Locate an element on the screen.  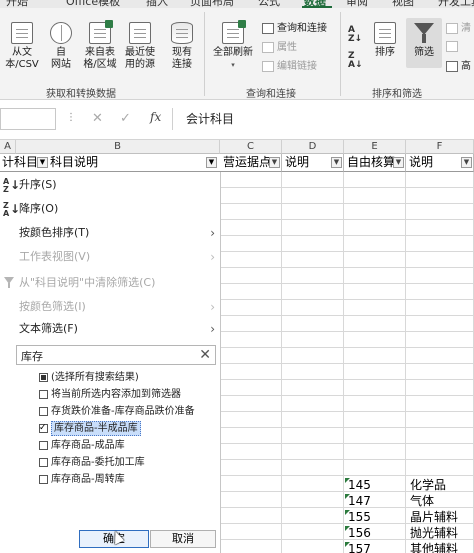
properties-button: 属性 is located at coordinates (279, 47).